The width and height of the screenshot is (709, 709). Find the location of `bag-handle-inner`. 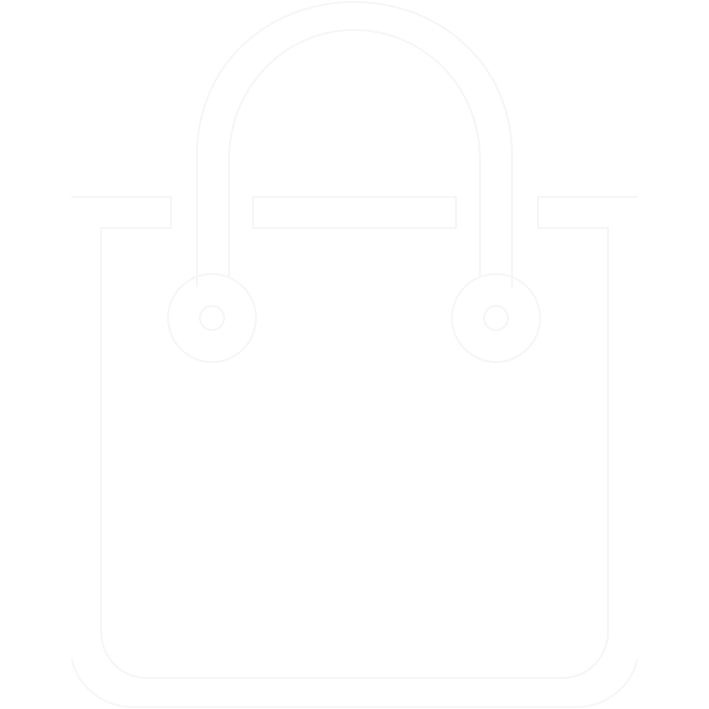

bag-handle-inner is located at coordinates (354, 153).